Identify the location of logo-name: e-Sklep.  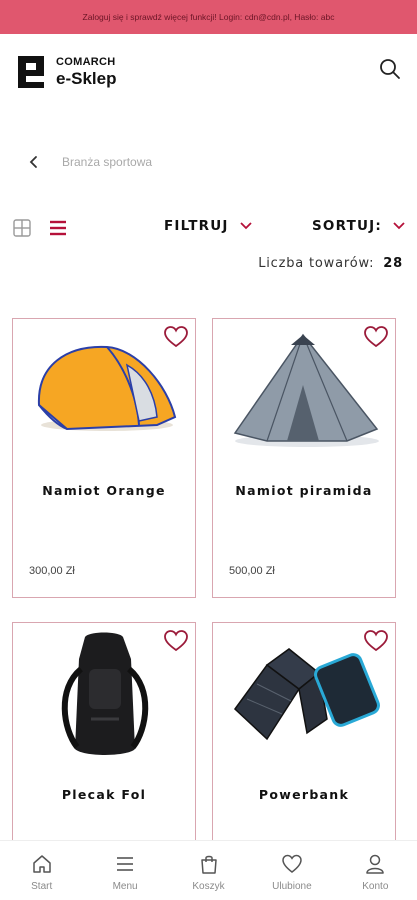
(86, 78).